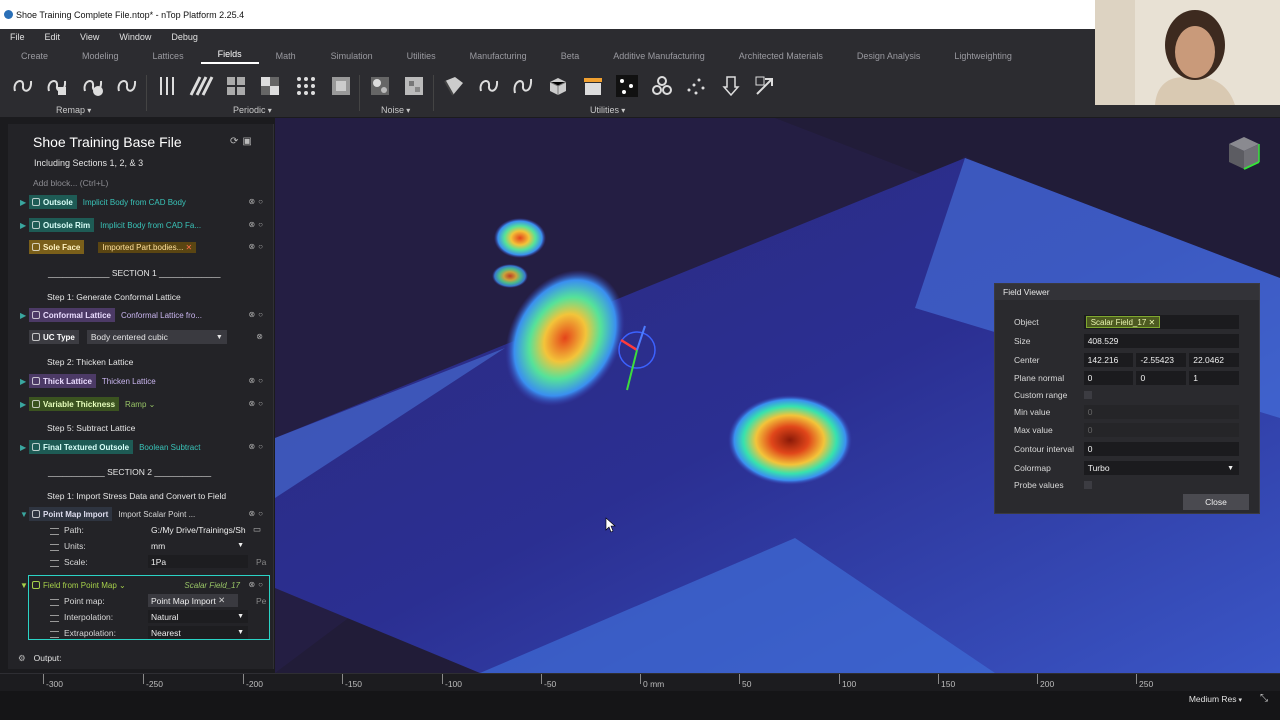 This screenshot has width=1280, height=720. I want to click on tab-simulation: Simulation, so click(351, 56).